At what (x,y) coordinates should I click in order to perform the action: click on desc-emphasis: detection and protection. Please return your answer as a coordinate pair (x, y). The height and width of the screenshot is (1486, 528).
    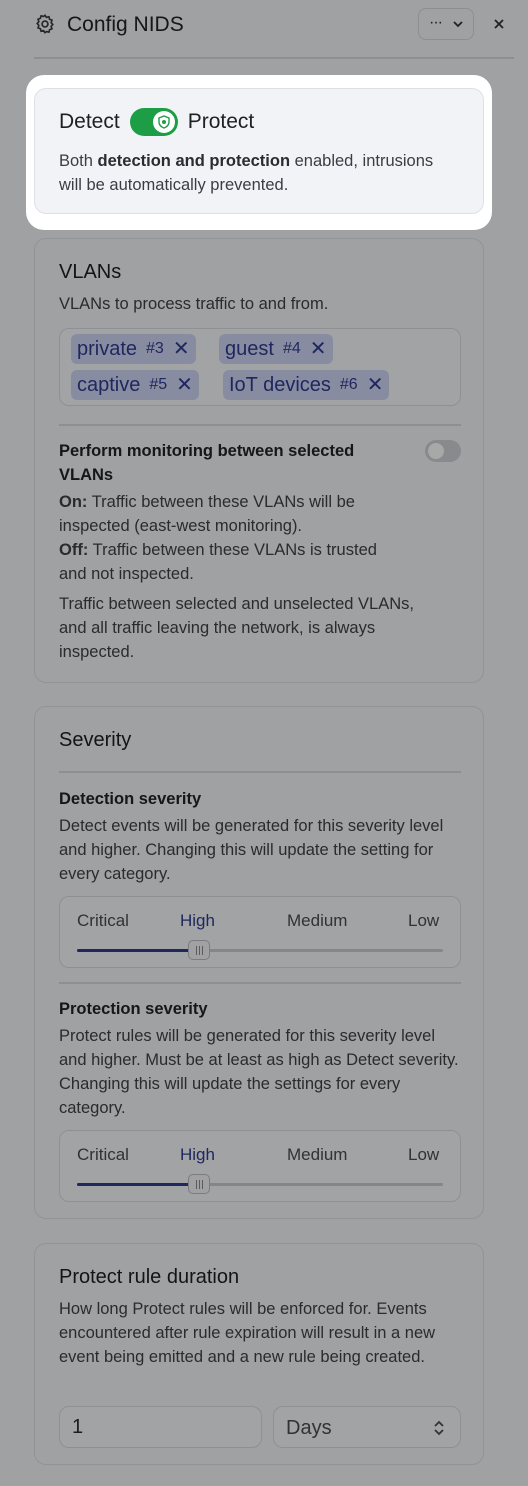
    Looking at the image, I should click on (194, 161).